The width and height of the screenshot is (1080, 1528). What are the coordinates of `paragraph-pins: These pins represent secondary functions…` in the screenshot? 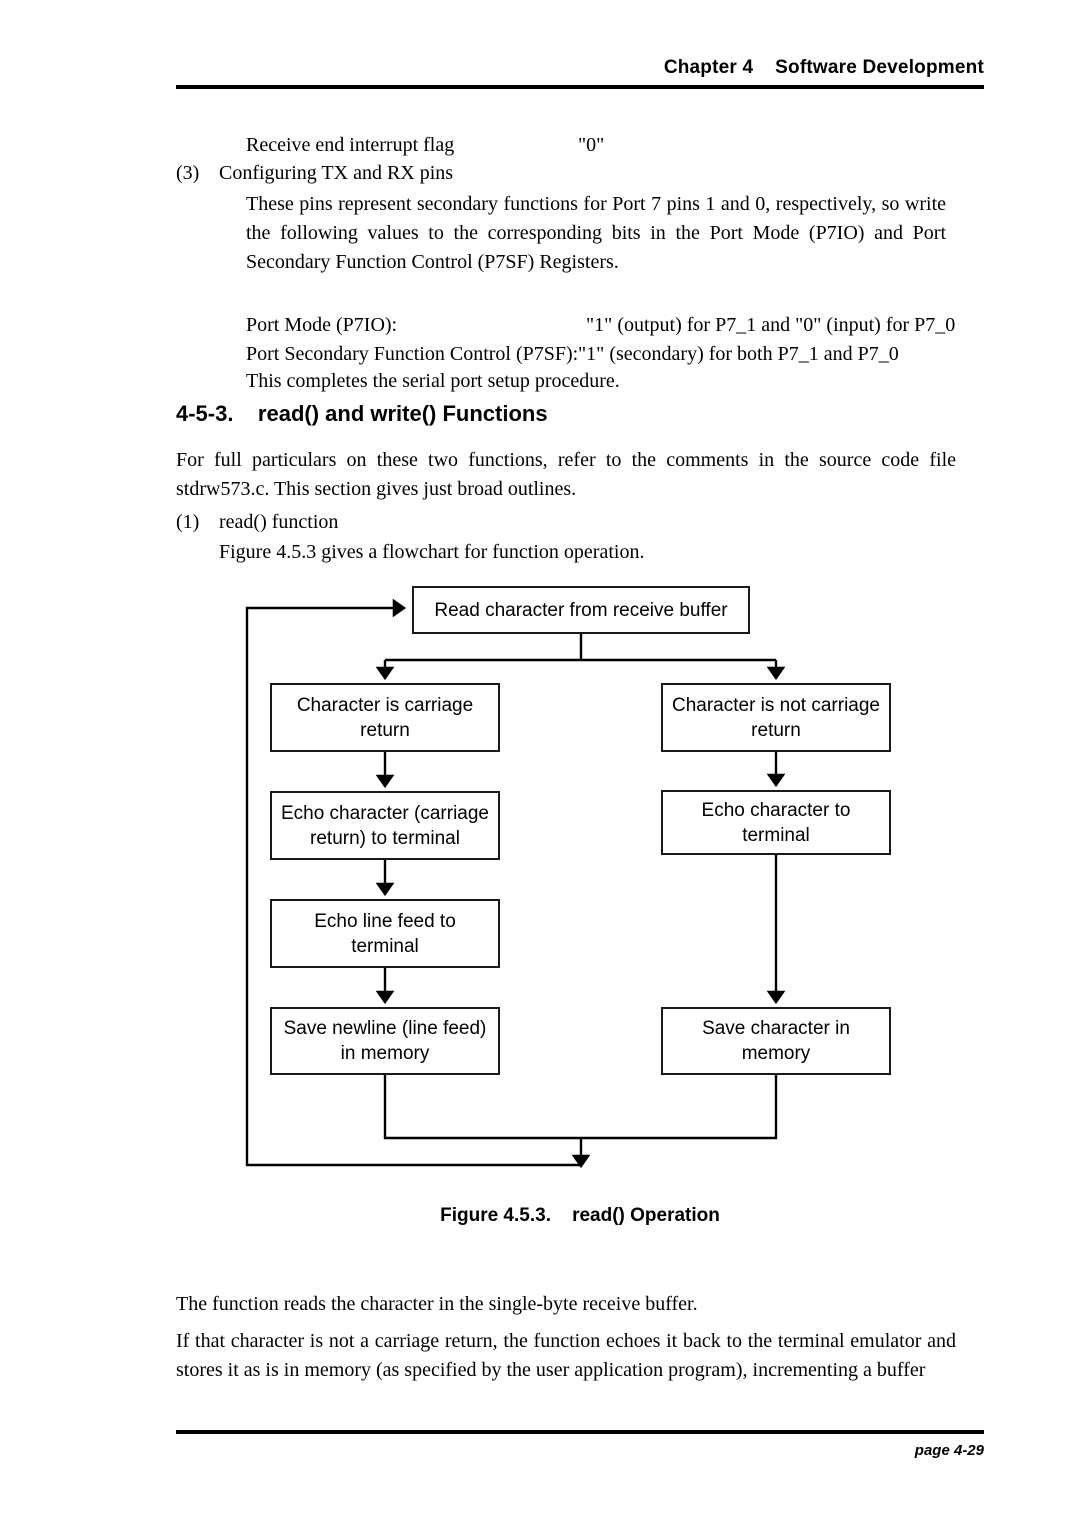 It's located at (596, 233).